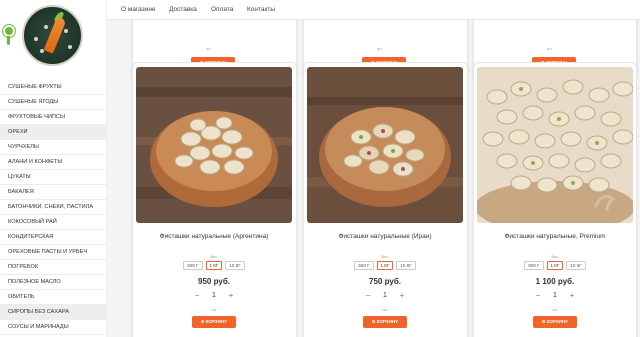  Describe the element at coordinates (214, 236) in the screenshot. I see `product-title: Фисташки натуральные (Аргентина)` at that location.